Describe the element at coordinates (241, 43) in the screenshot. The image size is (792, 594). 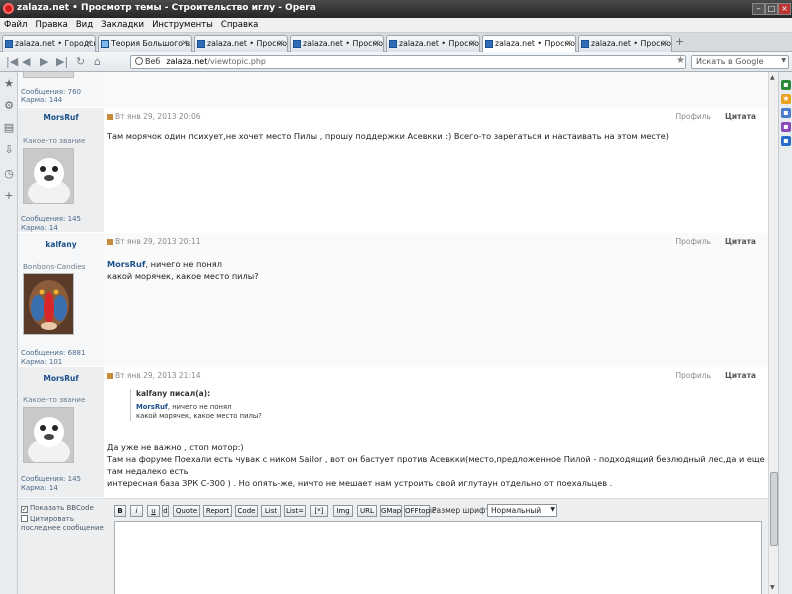
I see `tab-3: zalaza.net • Просмотр ф...×` at that location.